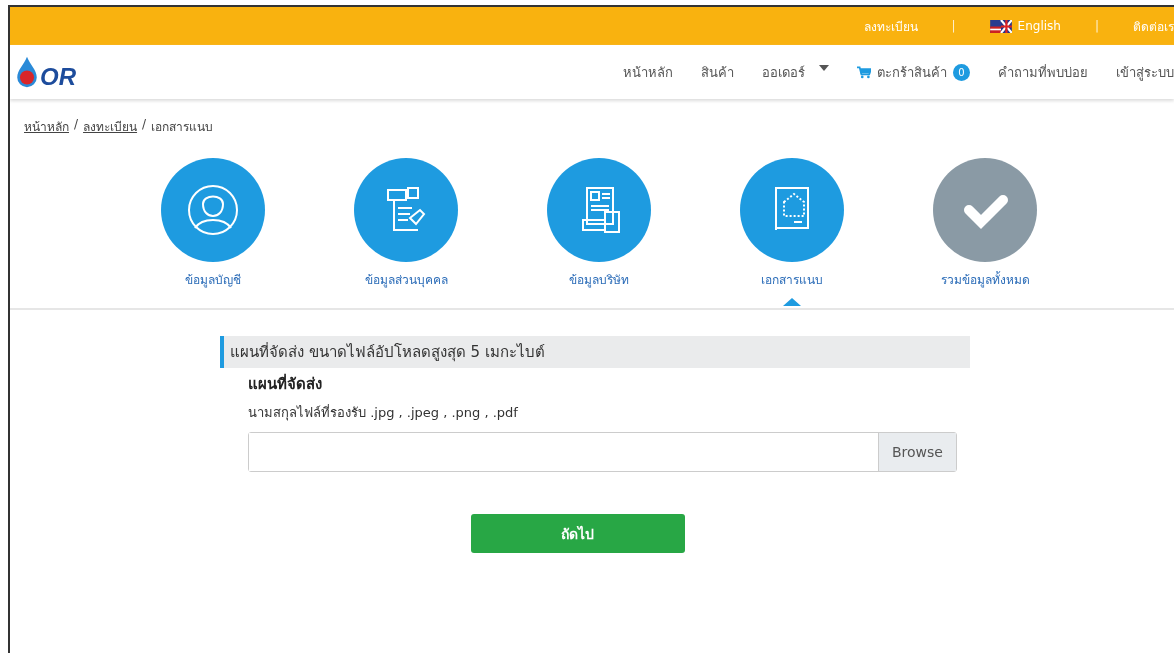 This screenshot has height=653, width=1174. Describe the element at coordinates (1043, 72) in the screenshot. I see `nav-link: คำถามที่พบบ่อย` at that location.